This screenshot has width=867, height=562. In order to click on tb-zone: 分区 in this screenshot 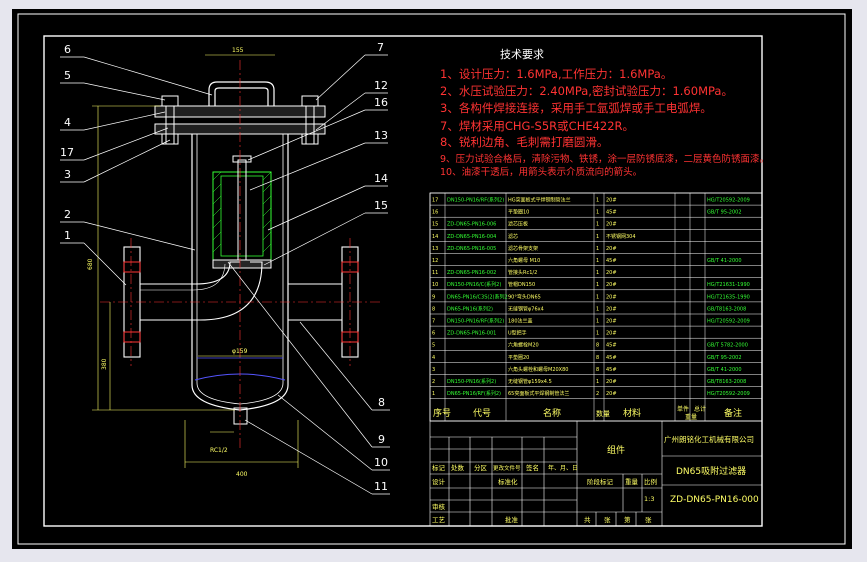, I will do `click(481, 467)`.